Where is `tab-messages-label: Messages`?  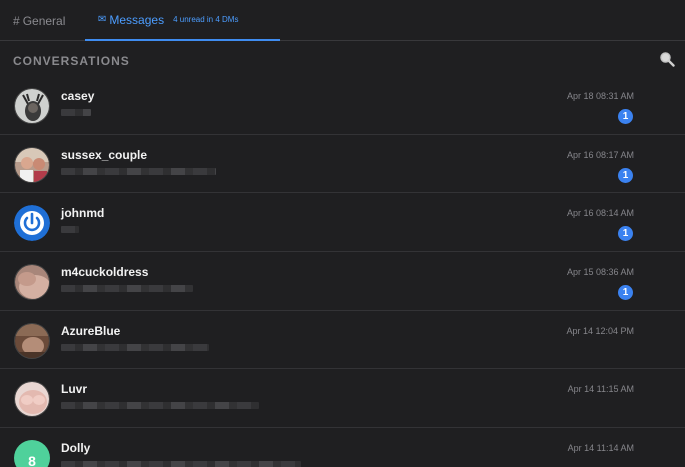 tab-messages-label: Messages is located at coordinates (137, 19).